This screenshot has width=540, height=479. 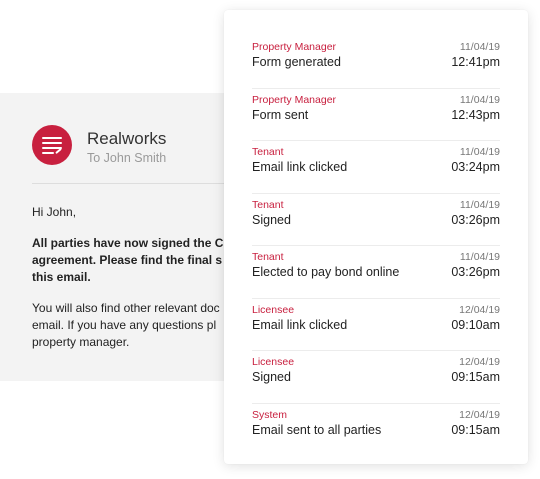 What do you see at coordinates (52, 145) in the screenshot?
I see `realworks-logo-icon` at bounding box center [52, 145].